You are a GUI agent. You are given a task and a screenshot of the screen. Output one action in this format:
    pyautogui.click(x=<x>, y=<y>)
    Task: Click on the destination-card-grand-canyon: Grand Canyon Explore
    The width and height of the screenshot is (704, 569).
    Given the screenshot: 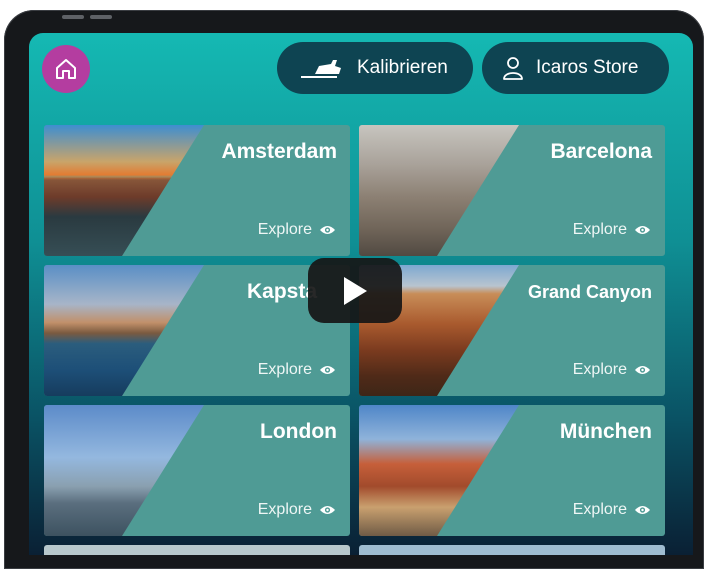 What is the action you would take?
    pyautogui.click(x=512, y=330)
    